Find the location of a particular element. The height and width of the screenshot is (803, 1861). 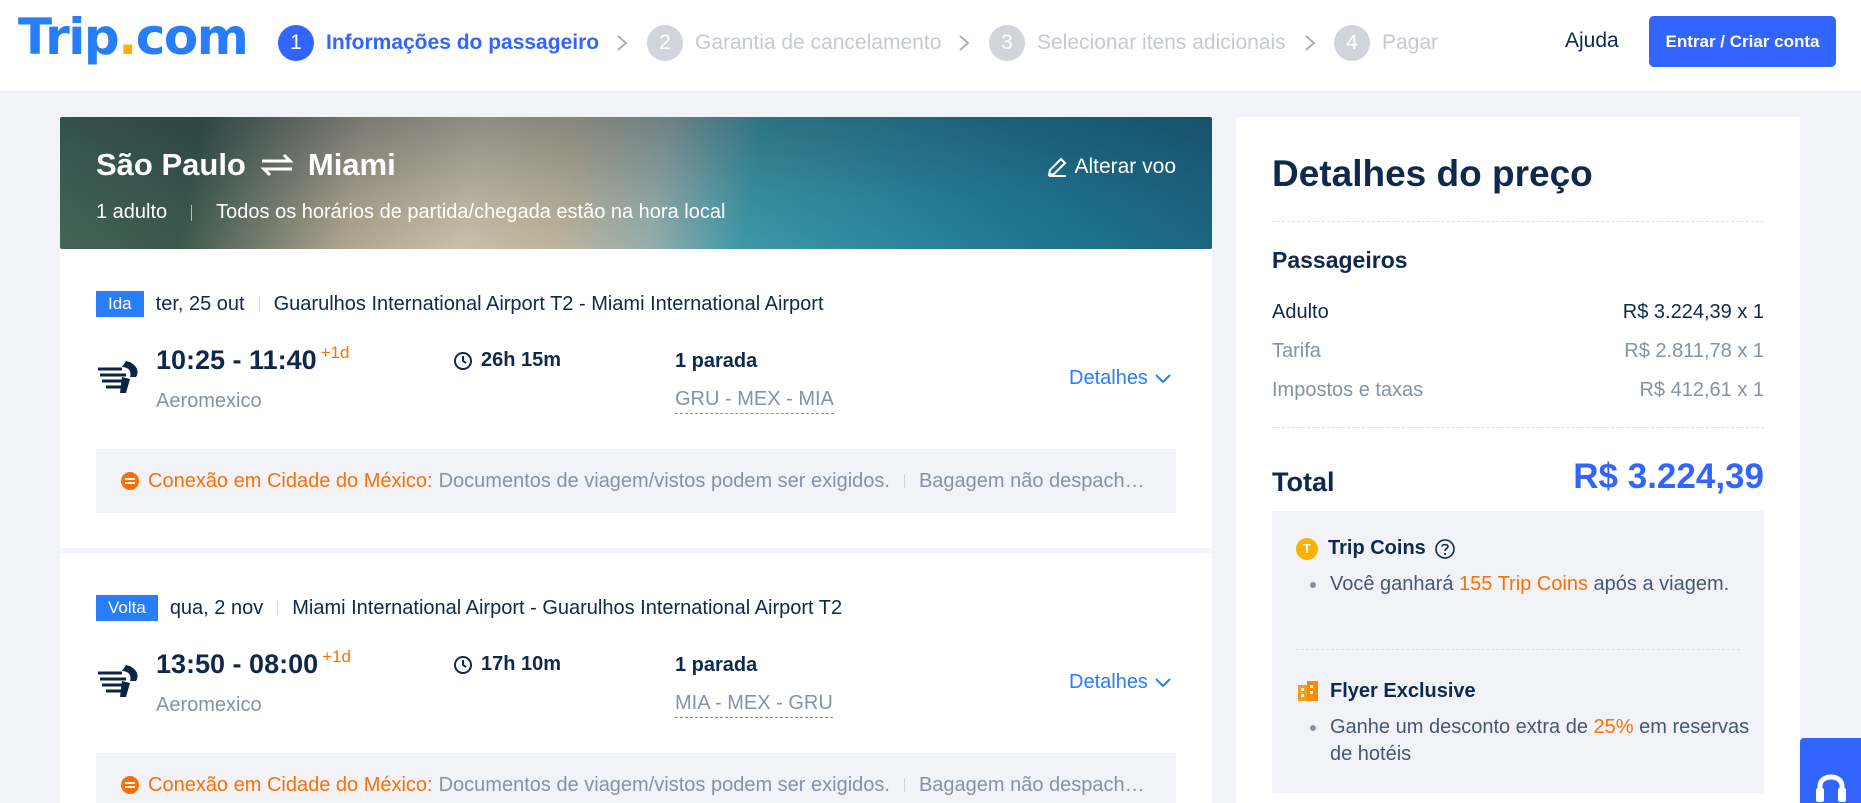

flyer-title: Flyer Exclusive is located at coordinates (1403, 690).